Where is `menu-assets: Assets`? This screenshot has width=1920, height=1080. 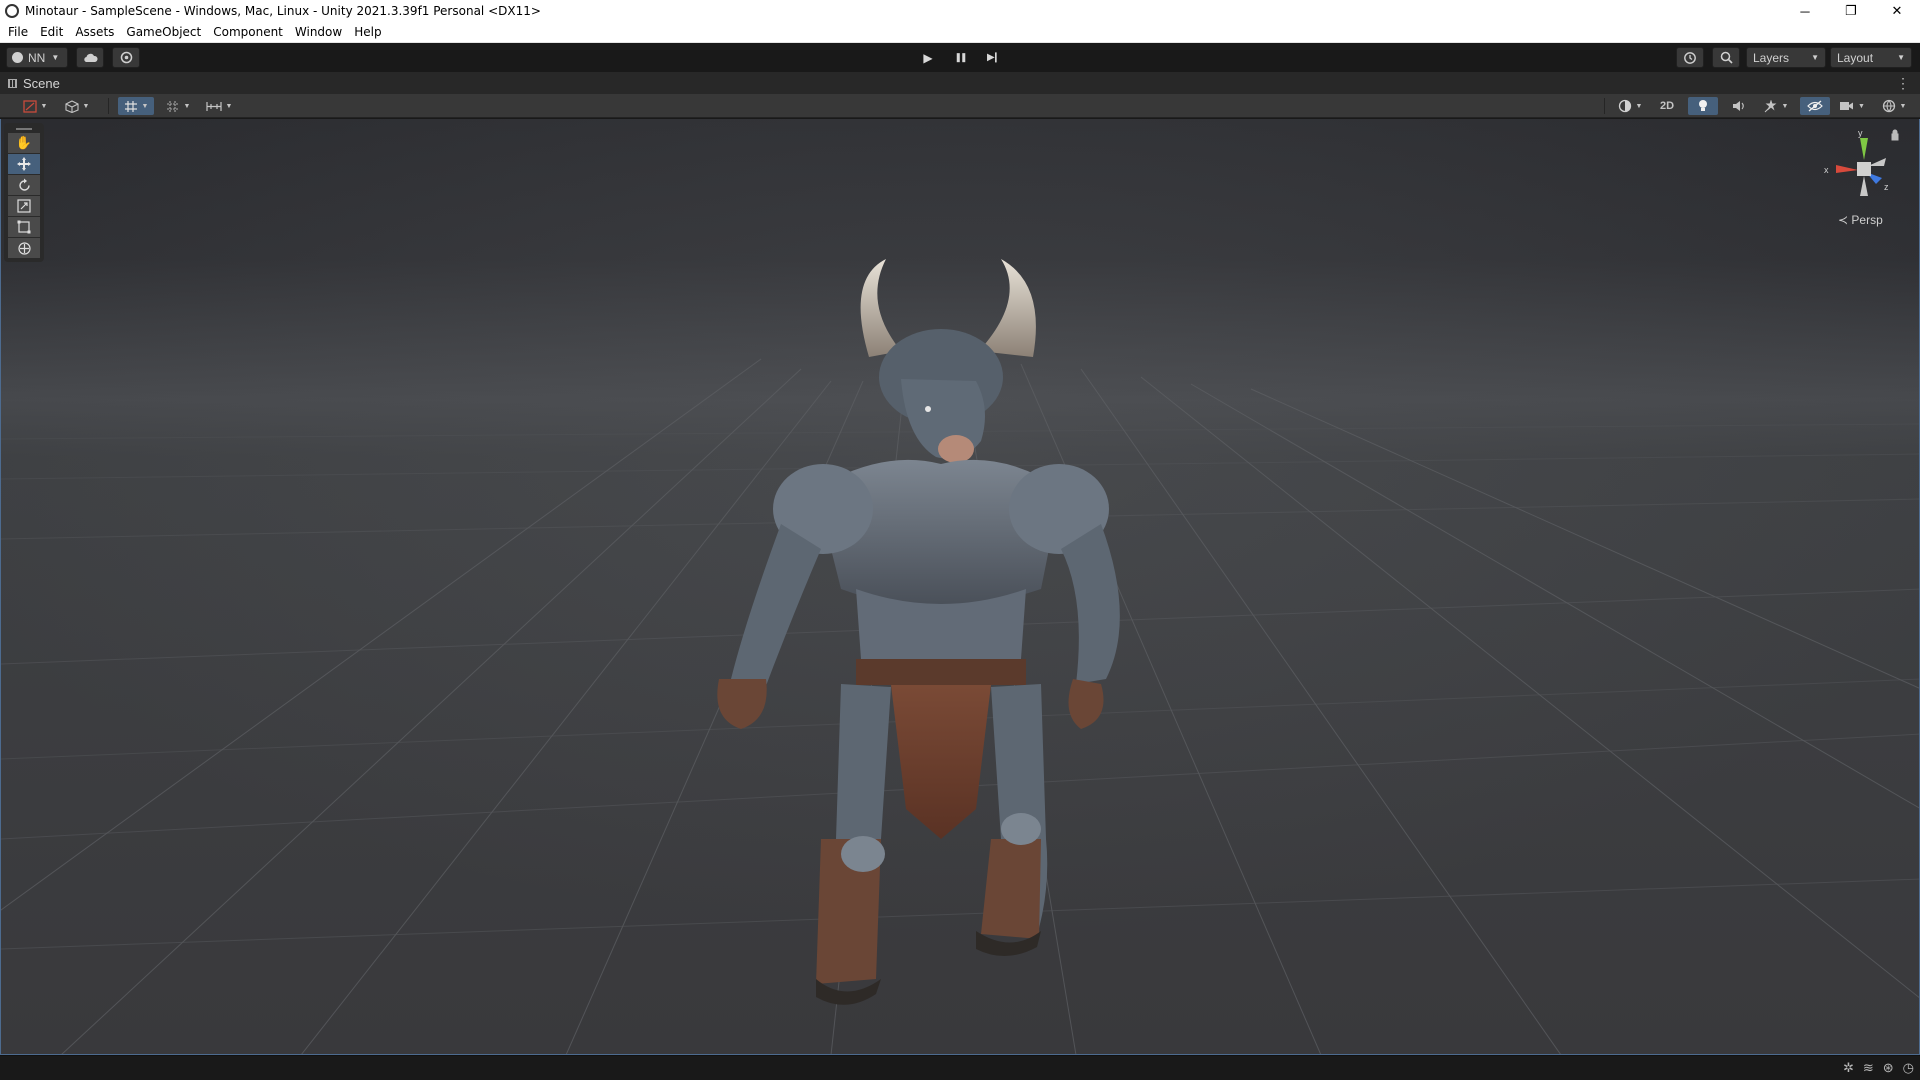 menu-assets: Assets is located at coordinates (94, 32).